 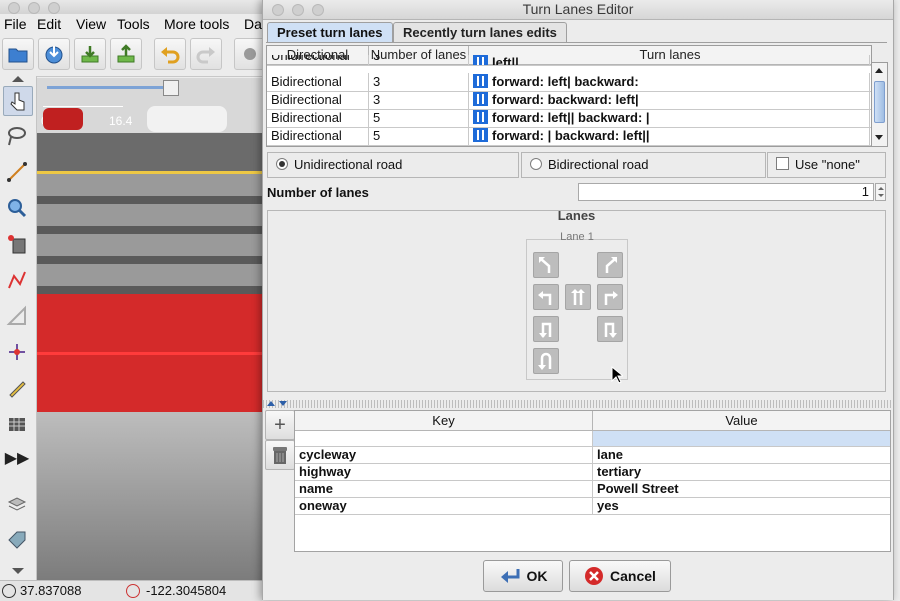 I want to click on cell-lanes: 5, so click(x=419, y=136).